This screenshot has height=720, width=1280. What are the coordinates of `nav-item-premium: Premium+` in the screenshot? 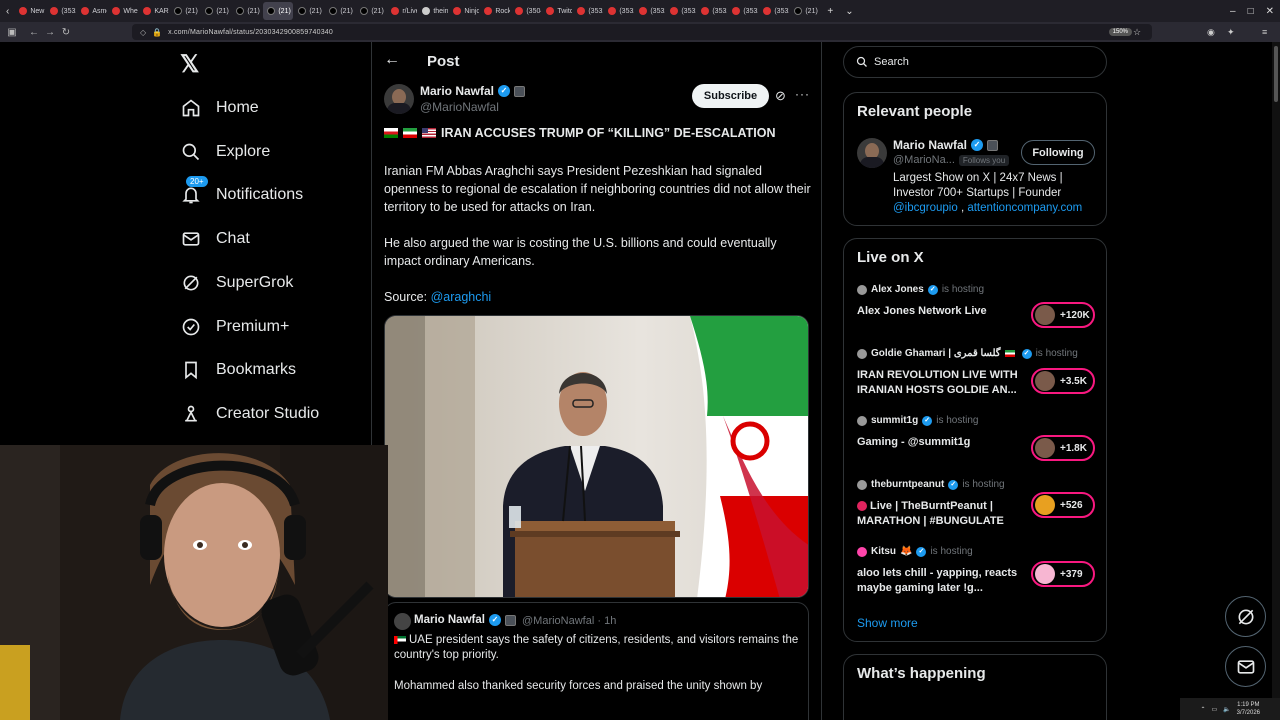 It's located at (234, 327).